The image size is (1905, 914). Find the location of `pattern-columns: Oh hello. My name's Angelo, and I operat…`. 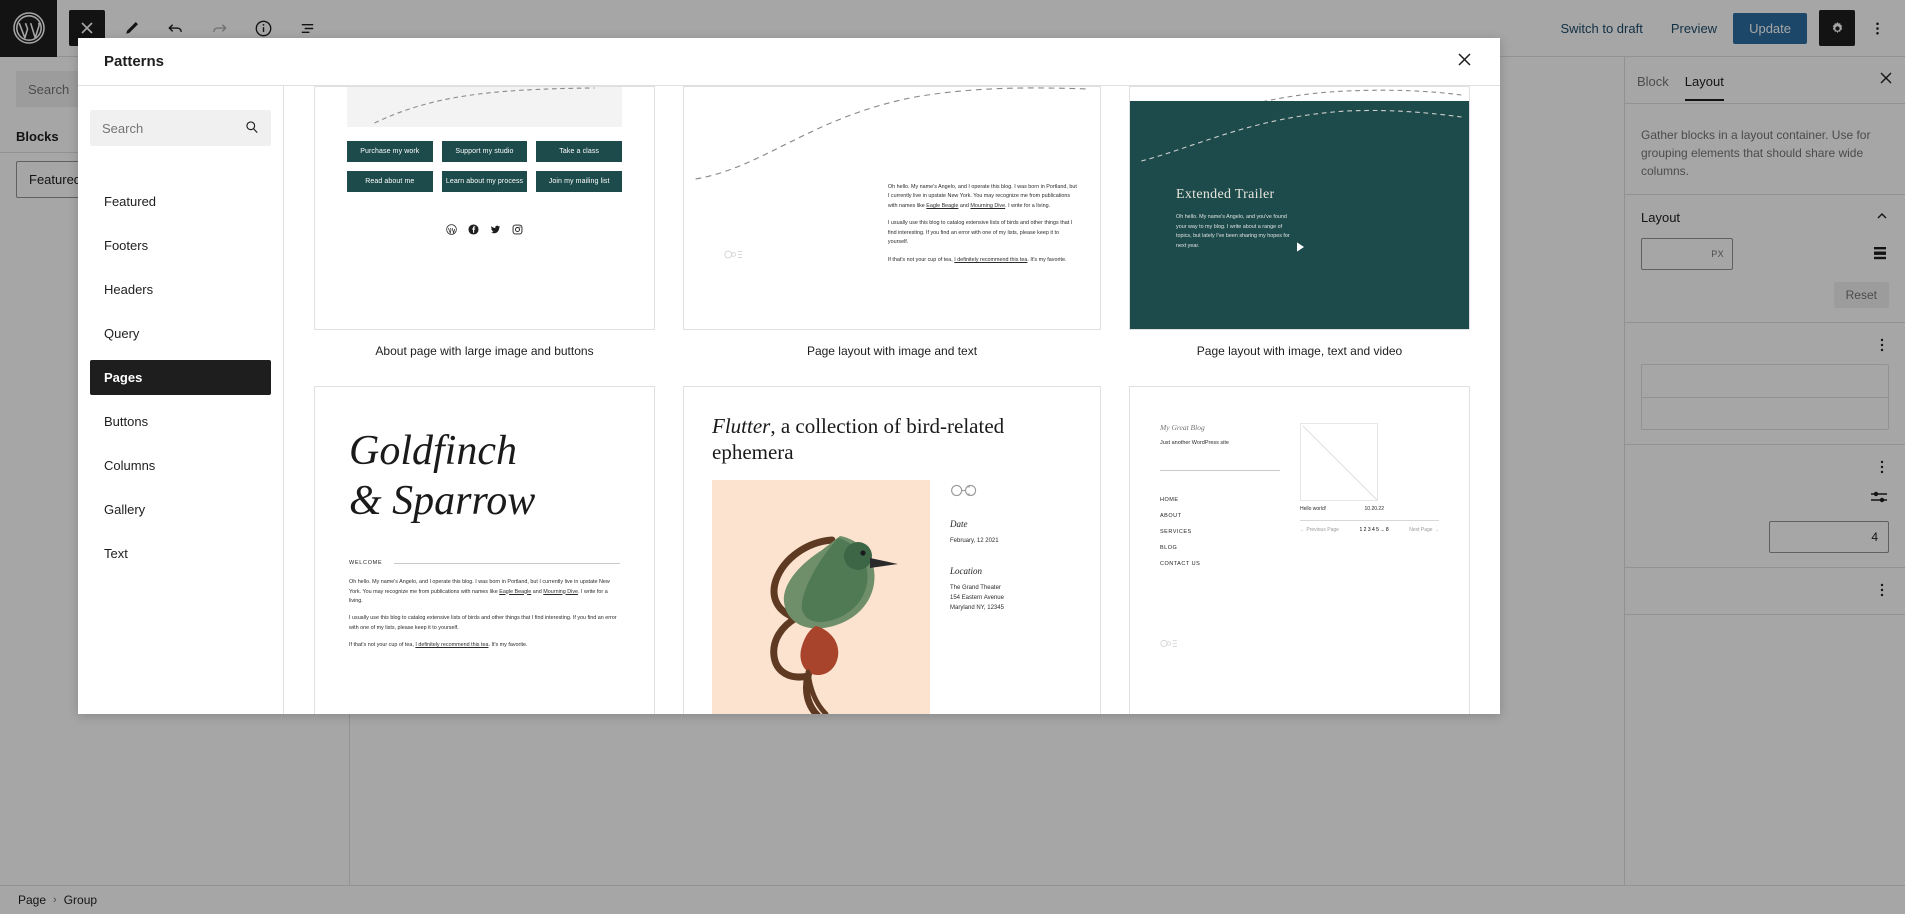

pattern-columns: Oh hello. My name's Angelo, and I operat… is located at coordinates (892, 228).